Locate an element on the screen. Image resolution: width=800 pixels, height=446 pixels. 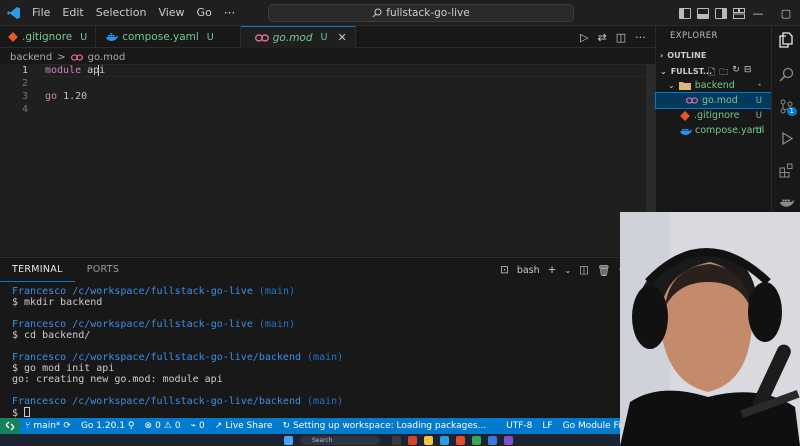
text-cursor is located at coordinates (98, 70).